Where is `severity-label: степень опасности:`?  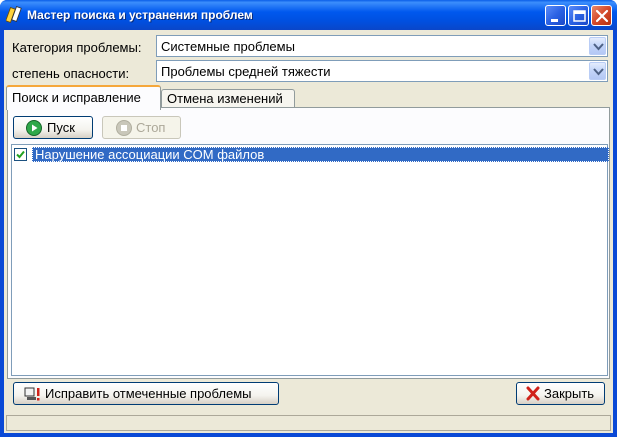
severity-label: степень опасности: is located at coordinates (71, 73).